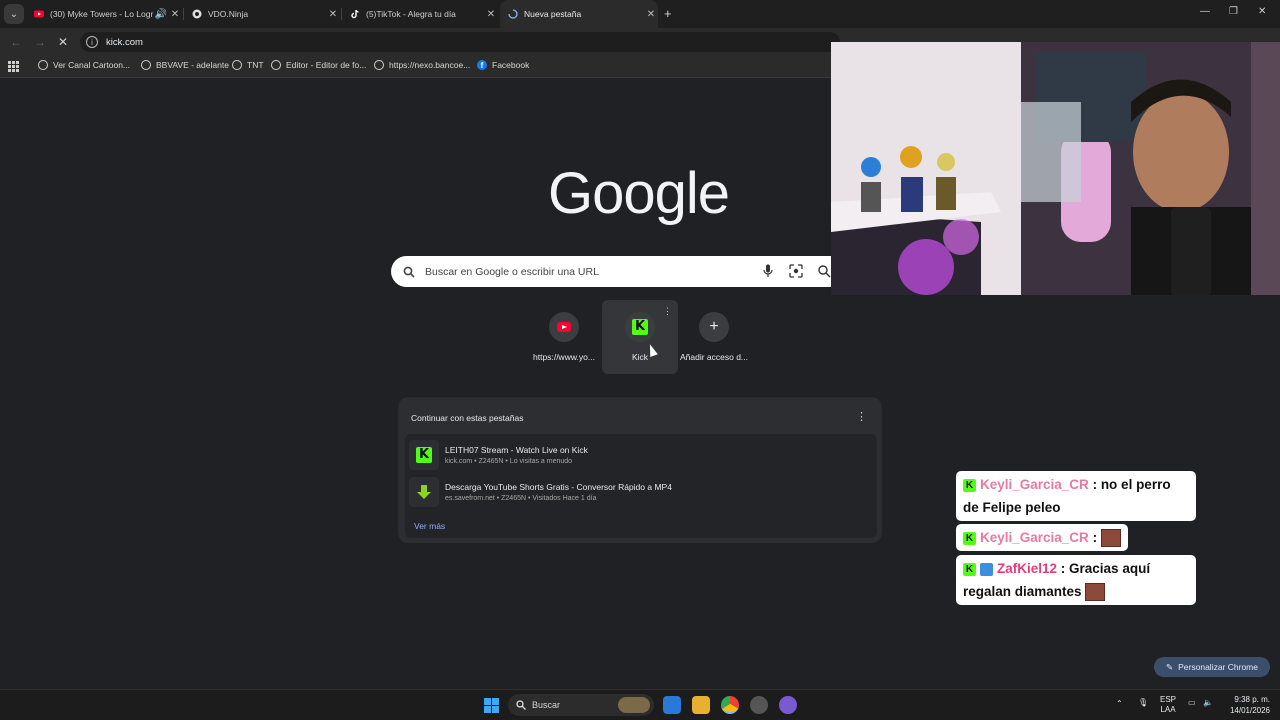 This screenshot has width=1280, height=720. I want to click on plus-icon: +, so click(714, 326).